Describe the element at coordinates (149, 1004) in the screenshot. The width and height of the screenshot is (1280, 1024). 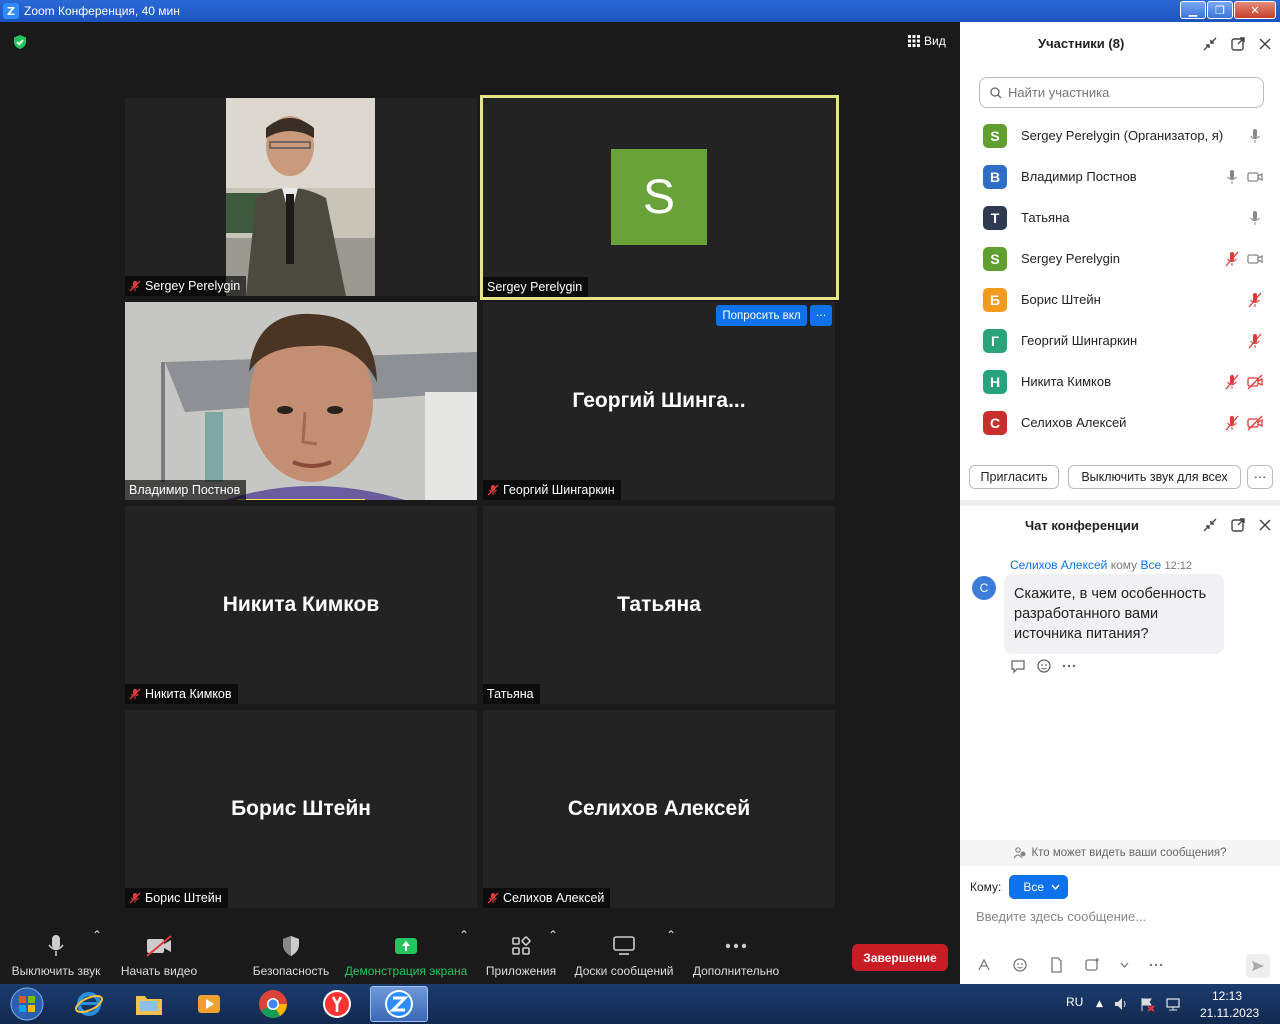
I see `taskbar-explorer` at that location.